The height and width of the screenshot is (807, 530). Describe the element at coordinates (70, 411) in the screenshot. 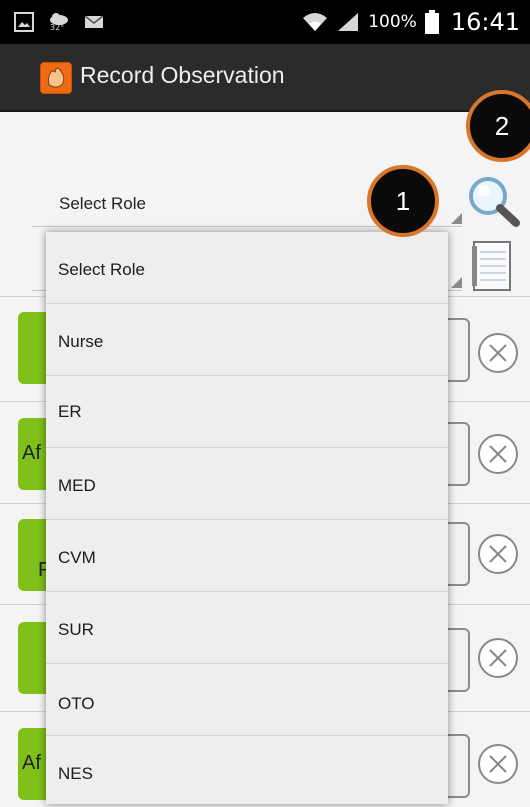

I see `dropdown-item-label: ER` at that location.